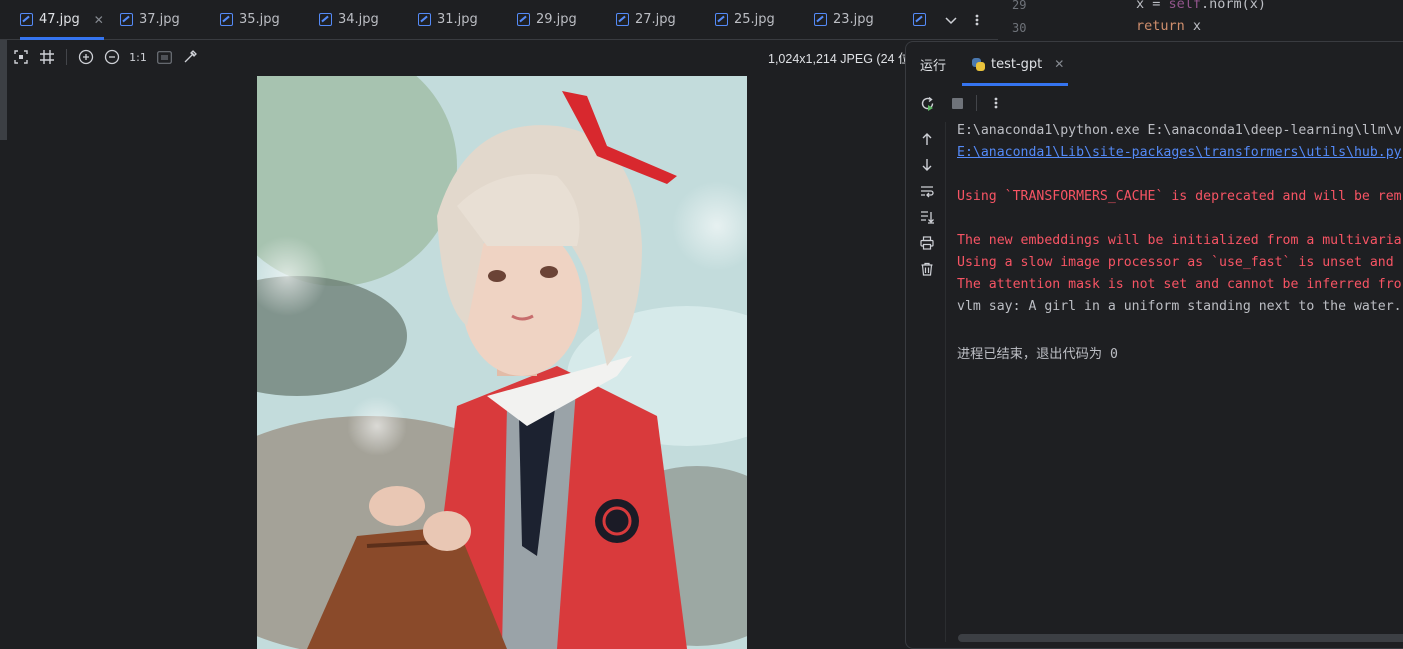 This screenshot has height=649, width=1403. I want to click on console-line-exit: 进程已结束，退出代码为 0, so click(1037, 354).